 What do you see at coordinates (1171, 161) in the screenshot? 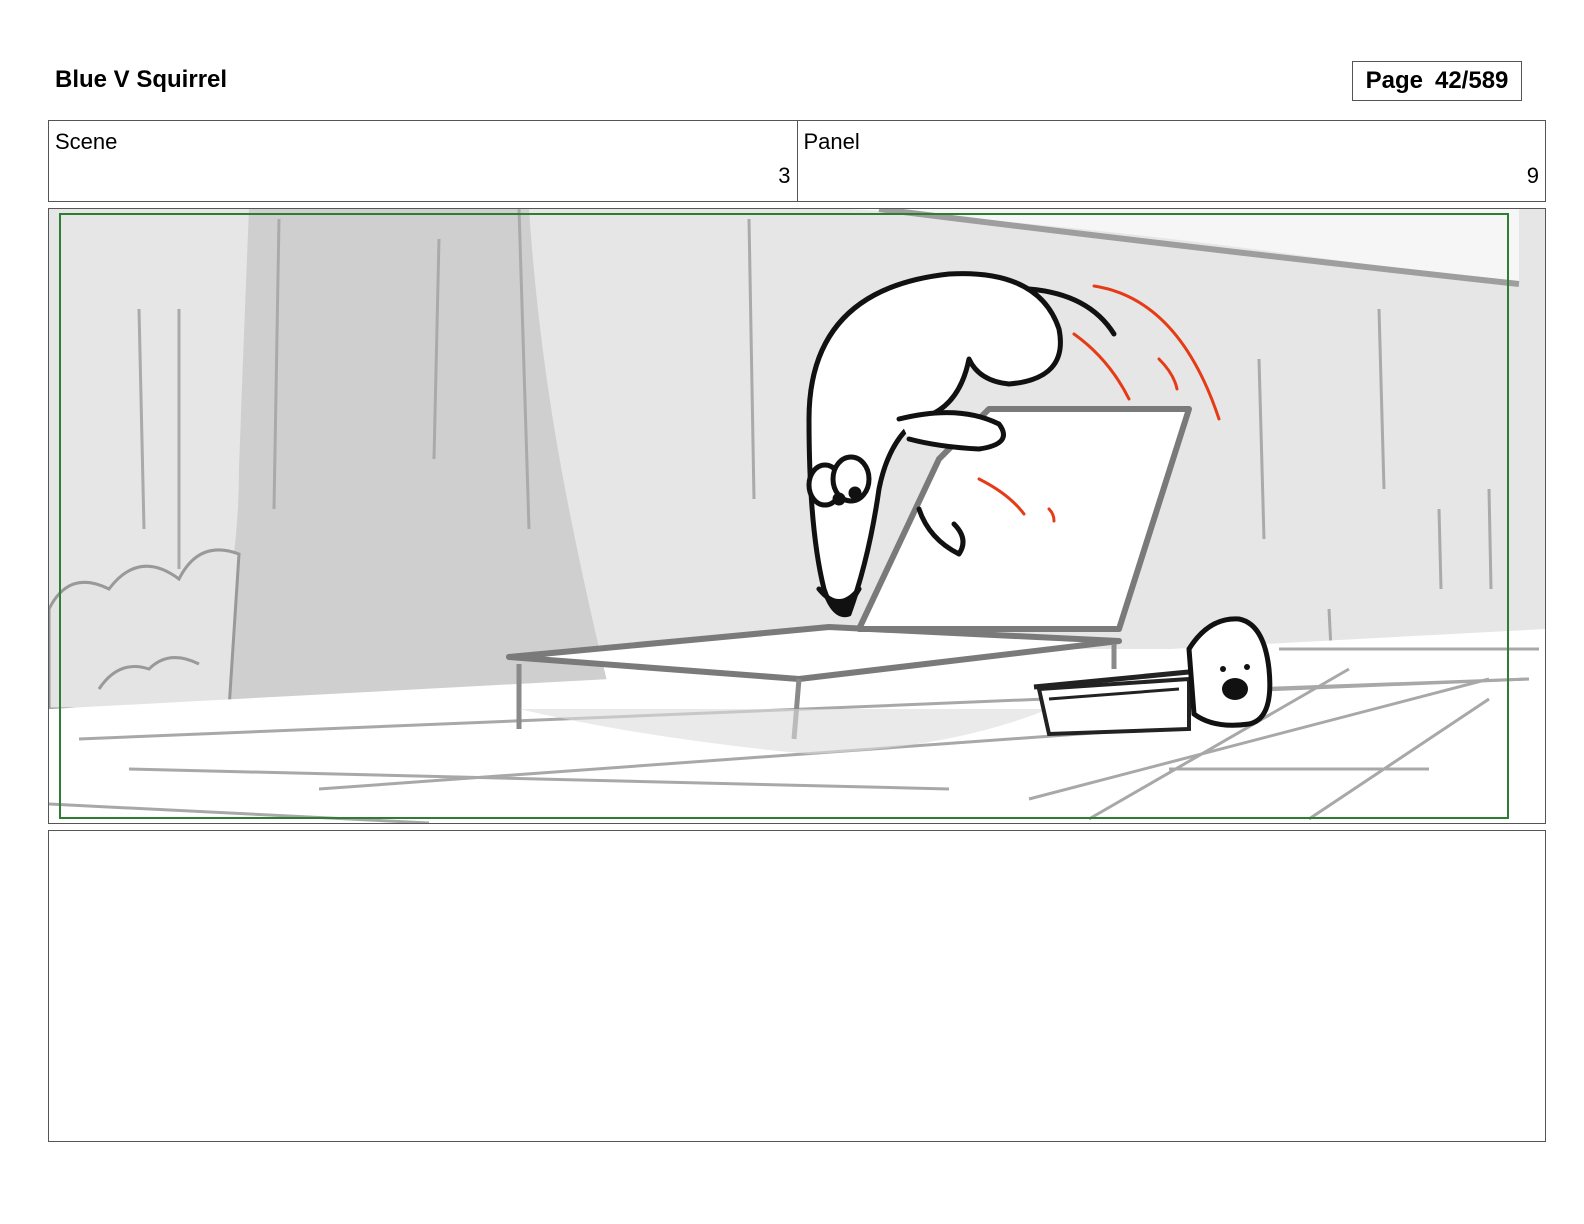
I see `panel-cell: Panel 9` at bounding box center [1171, 161].